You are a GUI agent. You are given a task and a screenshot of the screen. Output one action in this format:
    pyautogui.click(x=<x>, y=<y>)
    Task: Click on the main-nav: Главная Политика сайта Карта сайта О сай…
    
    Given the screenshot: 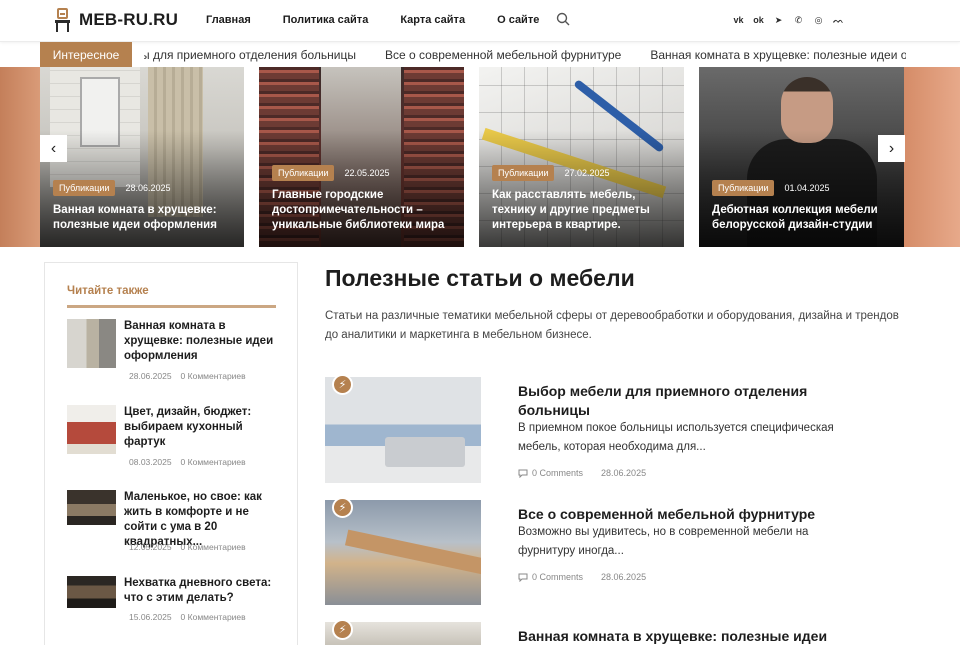 What is the action you would take?
    pyautogui.click(x=388, y=20)
    